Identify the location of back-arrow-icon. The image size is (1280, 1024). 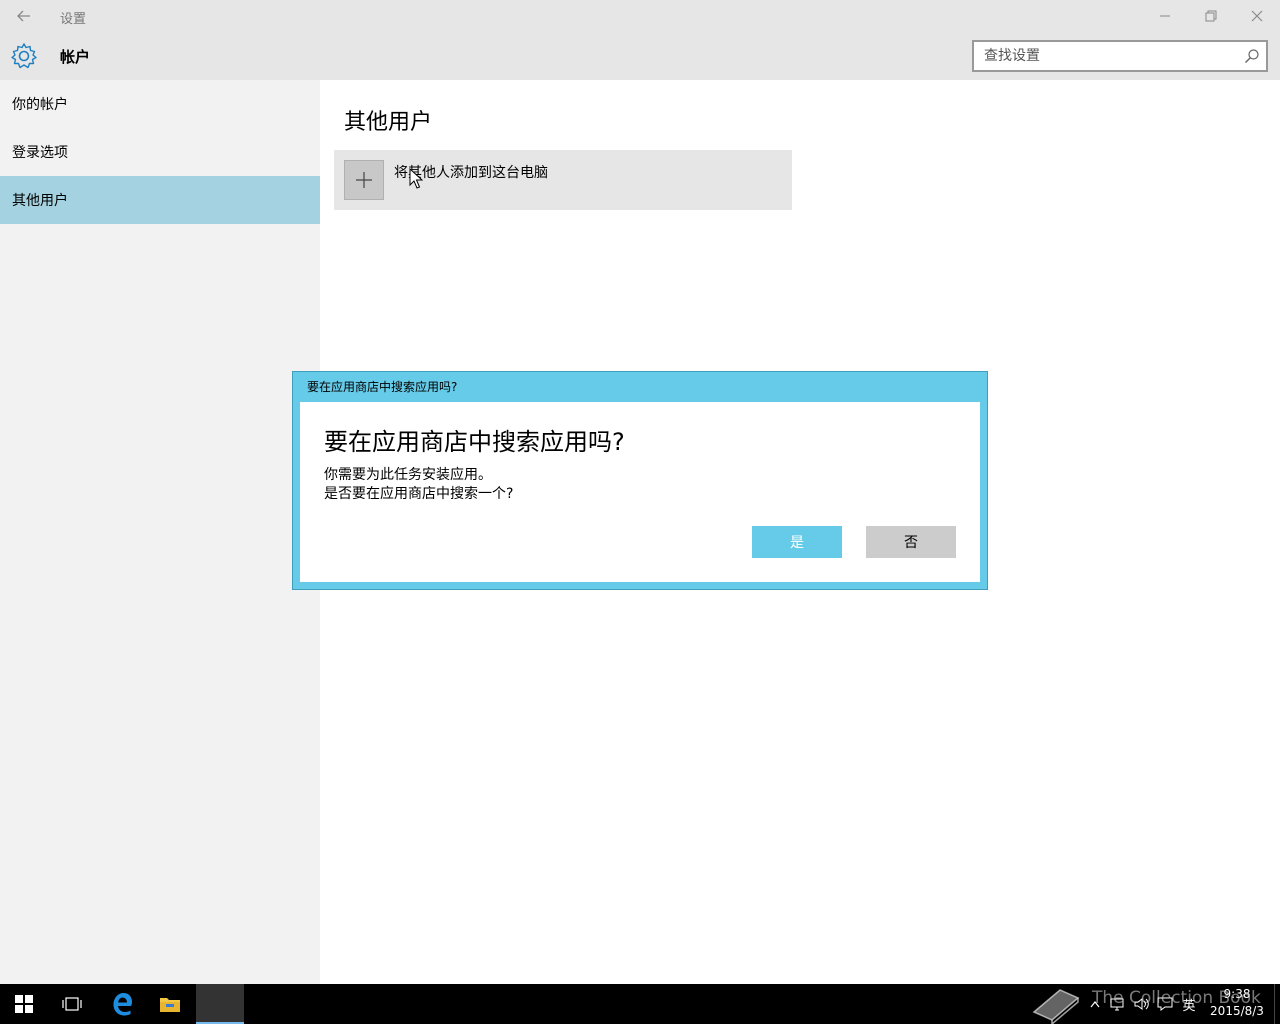
(24, 16).